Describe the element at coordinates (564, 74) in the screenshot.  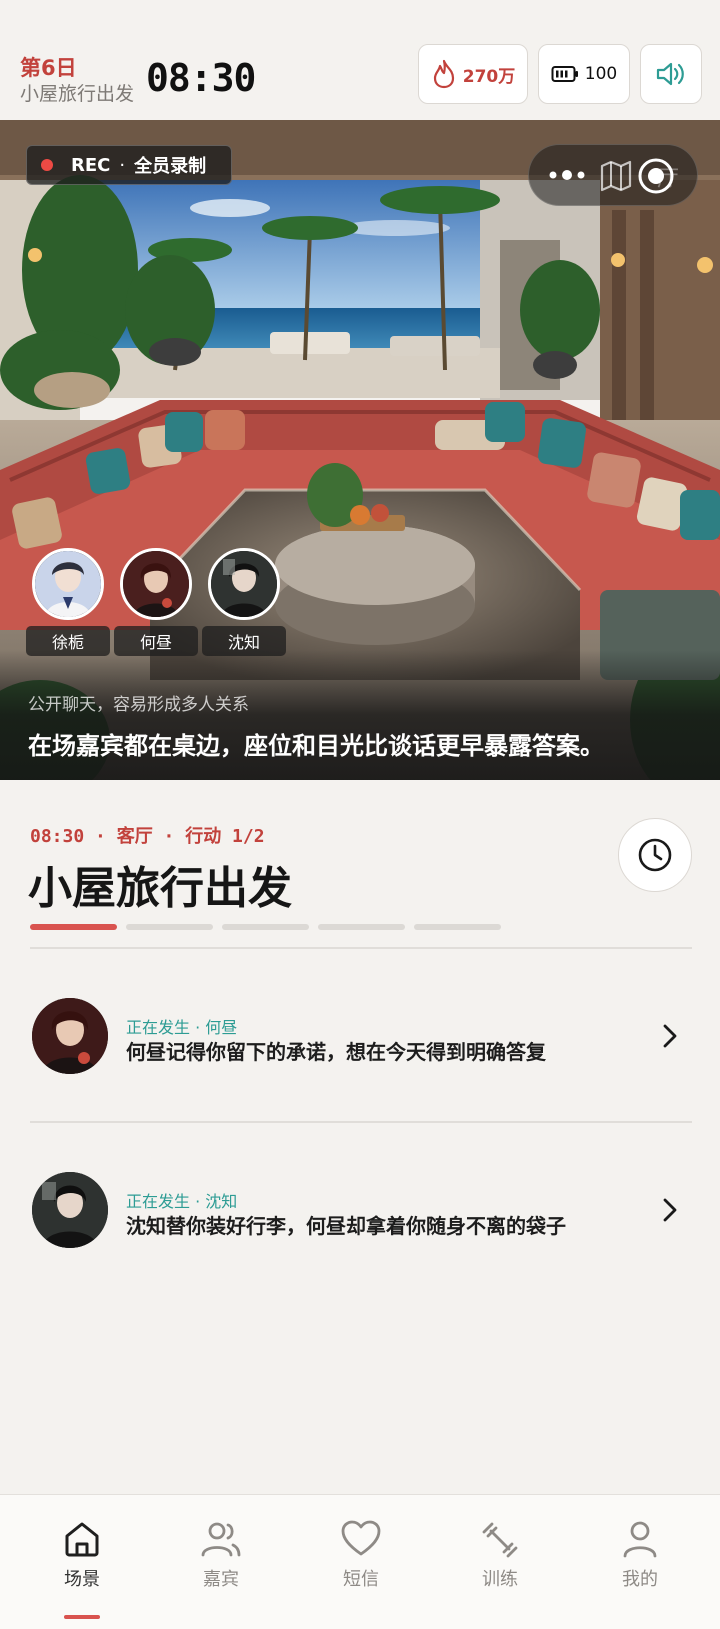
I see `battery-icon` at that location.